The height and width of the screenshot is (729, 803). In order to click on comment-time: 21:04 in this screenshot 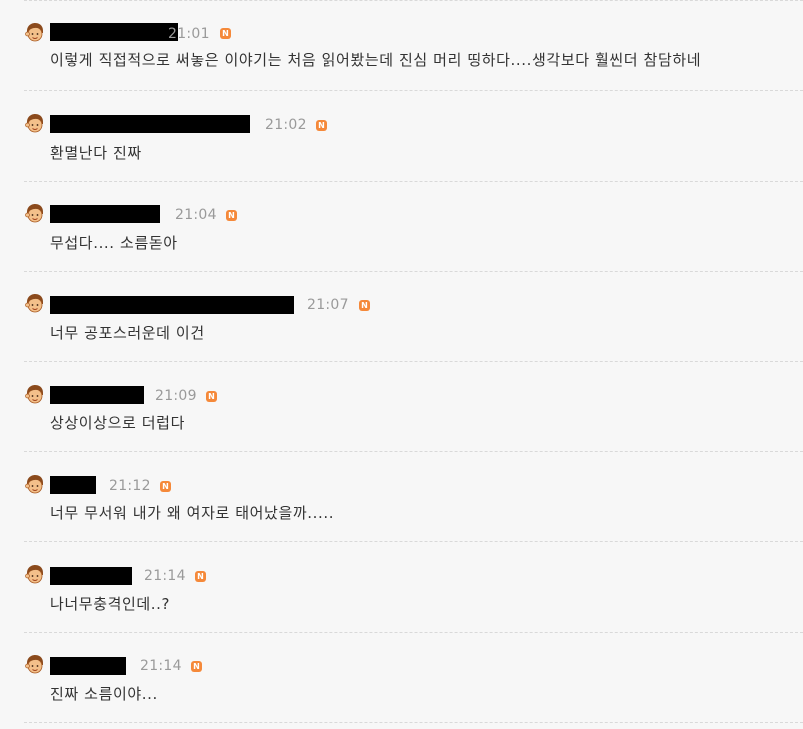, I will do `click(196, 215)`.